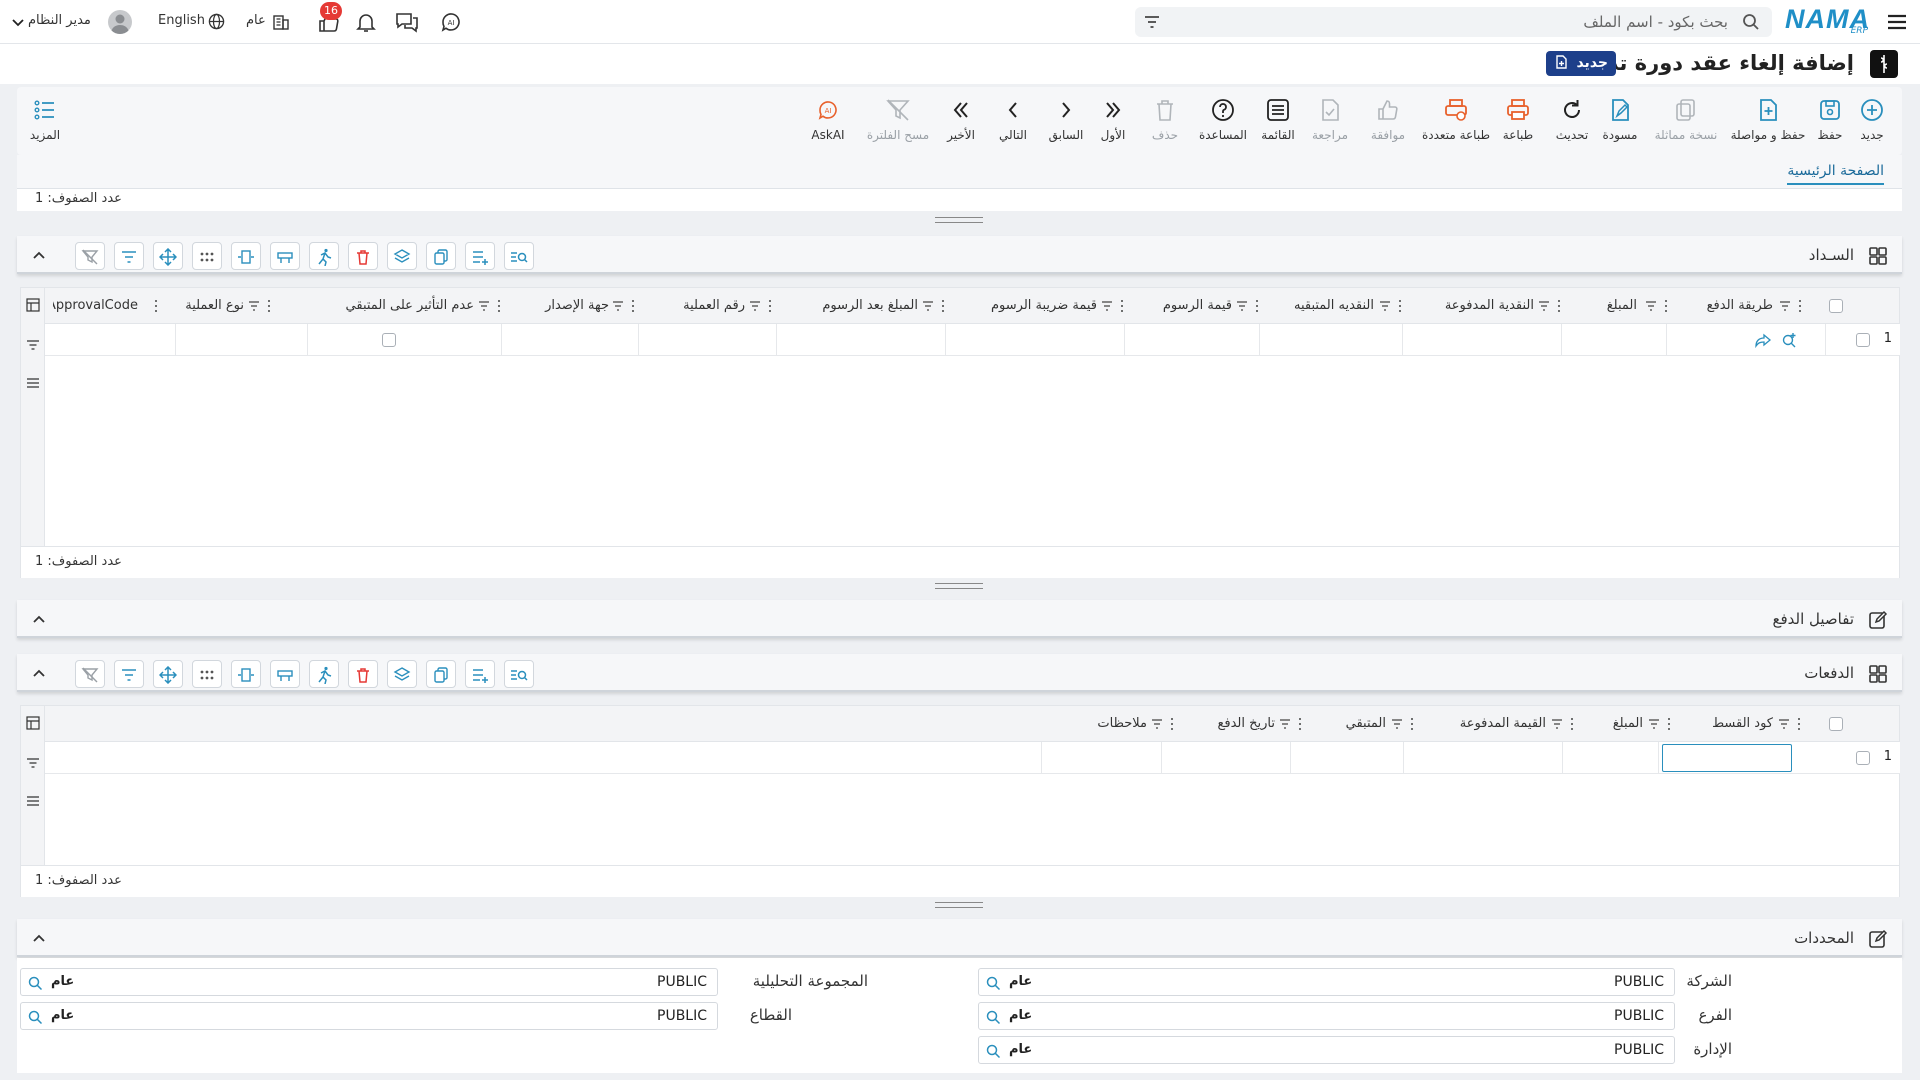 The width and height of the screenshot is (1920, 1080). What do you see at coordinates (1453, 22) in the screenshot?
I see `search-input: بحث بكود - اسم الملف` at bounding box center [1453, 22].